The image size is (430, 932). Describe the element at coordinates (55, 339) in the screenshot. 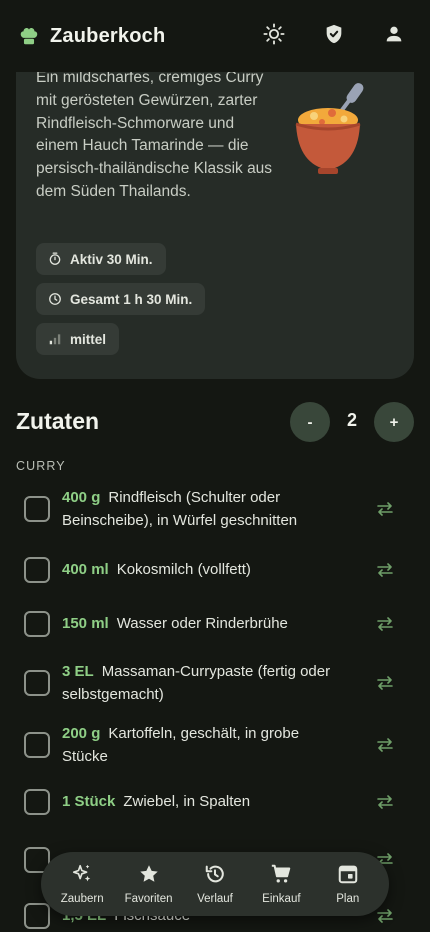

I see `signal-bars-icon` at that location.